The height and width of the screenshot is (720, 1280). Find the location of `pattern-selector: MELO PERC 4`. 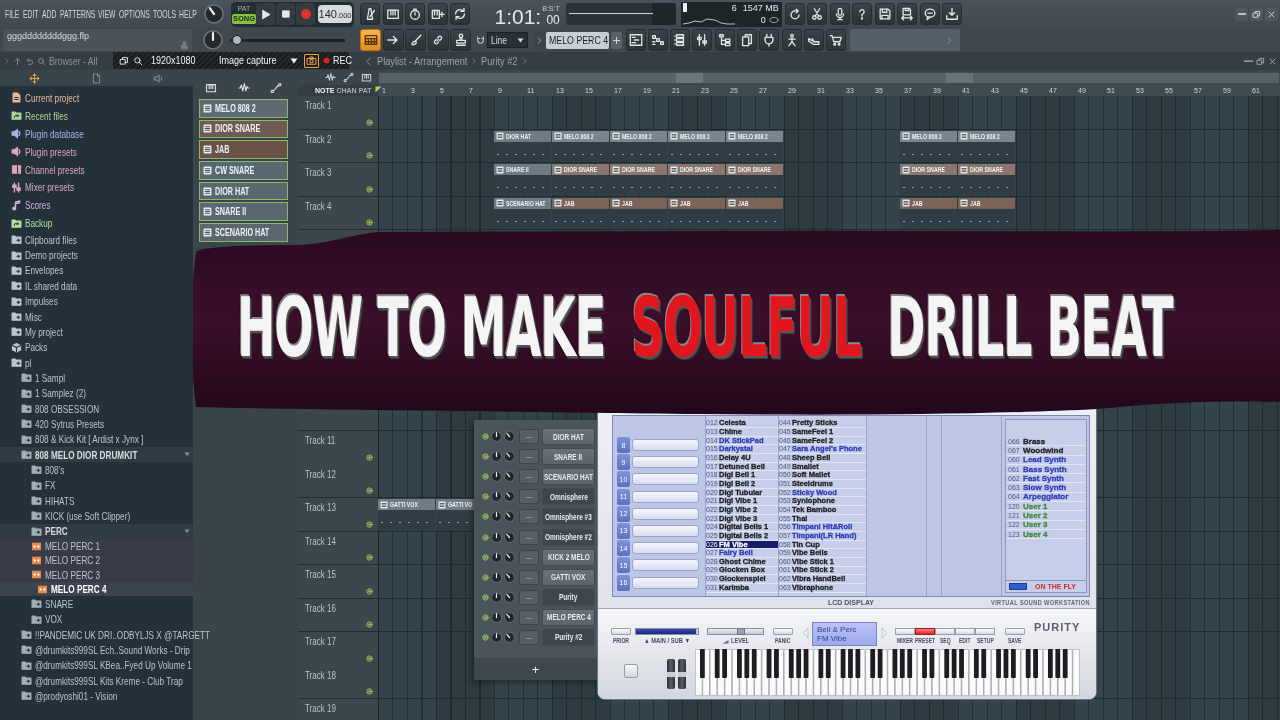

pattern-selector: MELO PERC 4 is located at coordinates (577, 40).